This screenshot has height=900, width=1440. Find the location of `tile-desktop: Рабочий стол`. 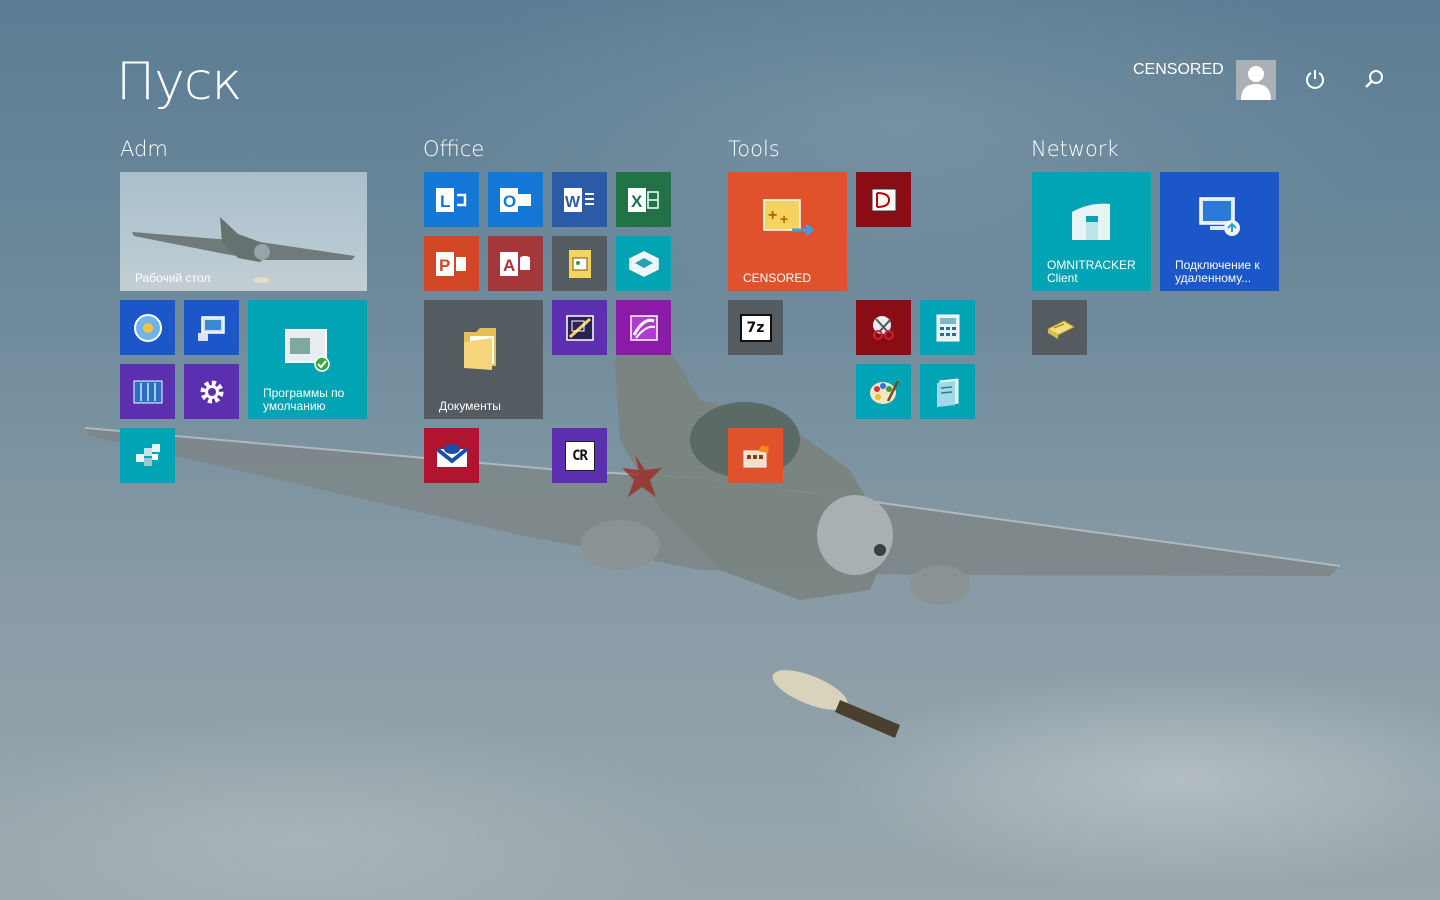

tile-desktop: Рабочий стол is located at coordinates (243, 231).